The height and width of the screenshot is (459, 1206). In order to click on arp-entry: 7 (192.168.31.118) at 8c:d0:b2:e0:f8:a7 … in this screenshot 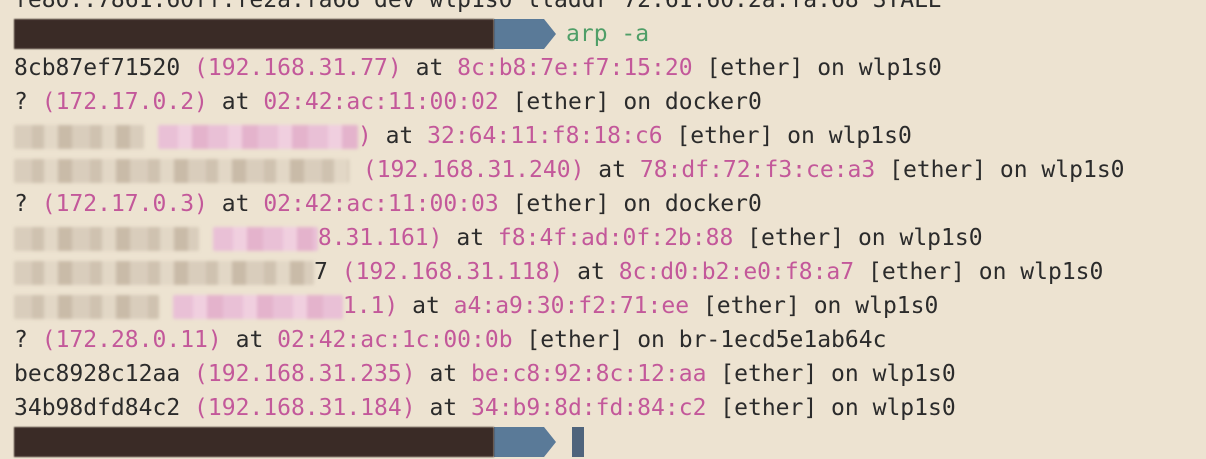, I will do `click(609, 272)`.